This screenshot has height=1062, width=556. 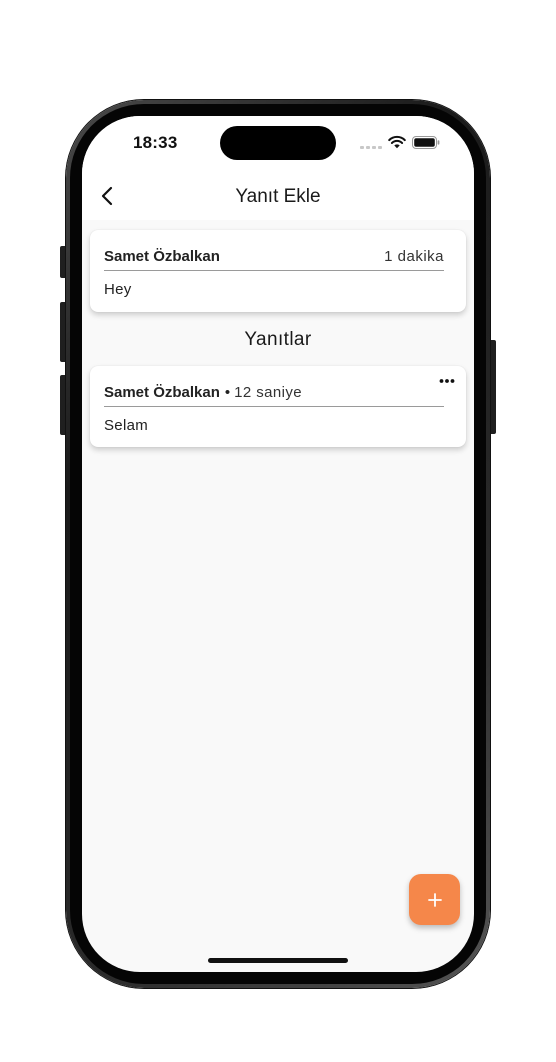 I want to click on plus-icon, so click(x=434, y=899).